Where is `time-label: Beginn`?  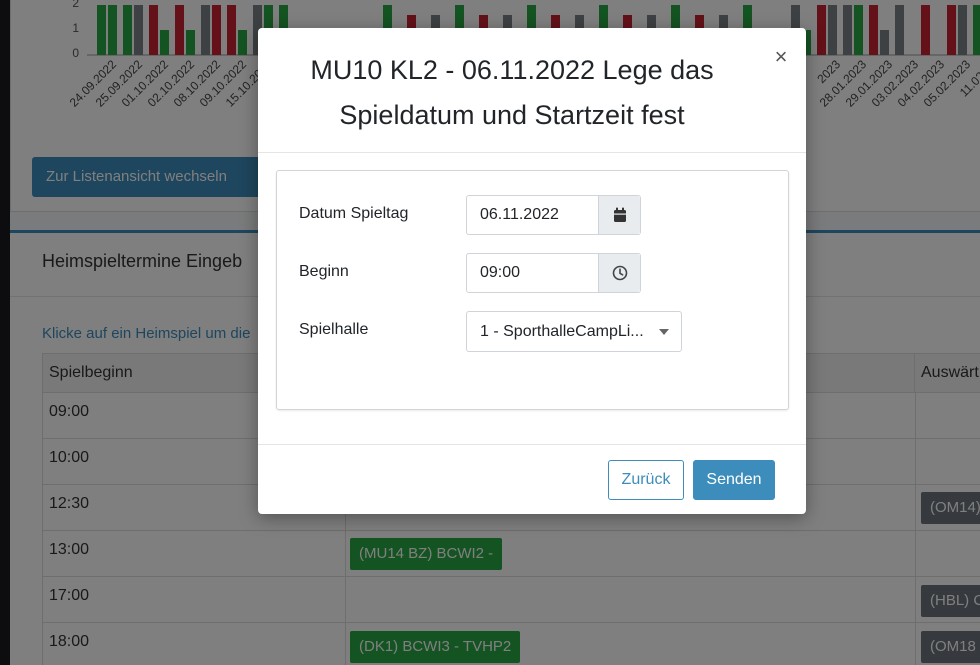
time-label: Beginn is located at coordinates (324, 271).